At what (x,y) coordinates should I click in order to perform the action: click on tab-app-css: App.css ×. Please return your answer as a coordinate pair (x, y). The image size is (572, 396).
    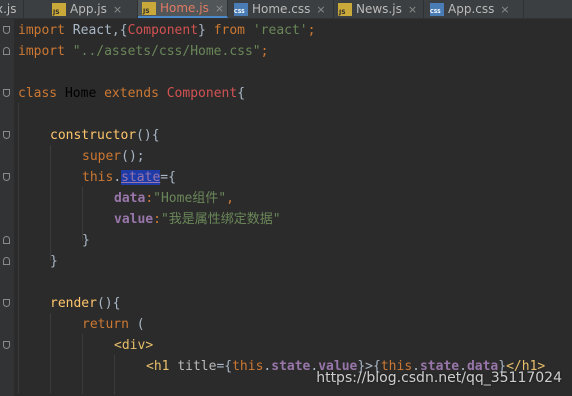
    Looking at the image, I should click on (474, 9).